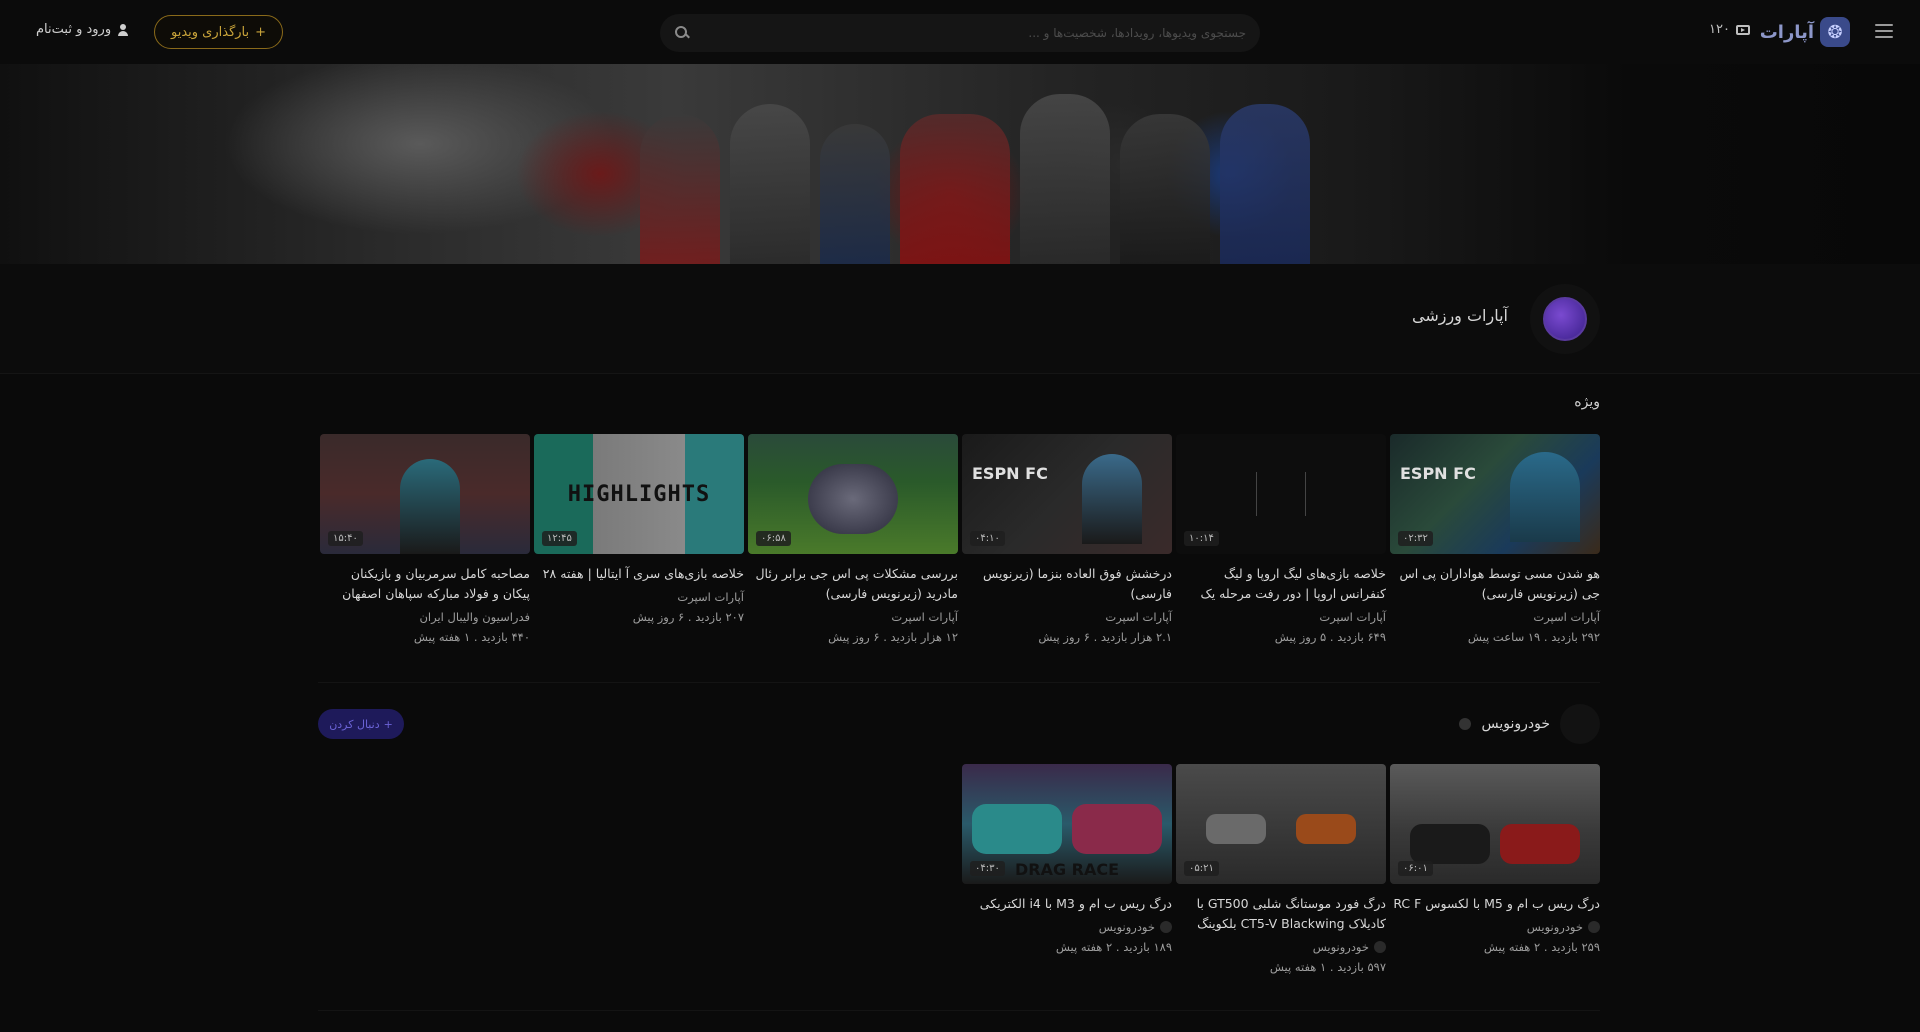 The width and height of the screenshot is (1920, 1032). I want to click on search-input, so click(968, 33).